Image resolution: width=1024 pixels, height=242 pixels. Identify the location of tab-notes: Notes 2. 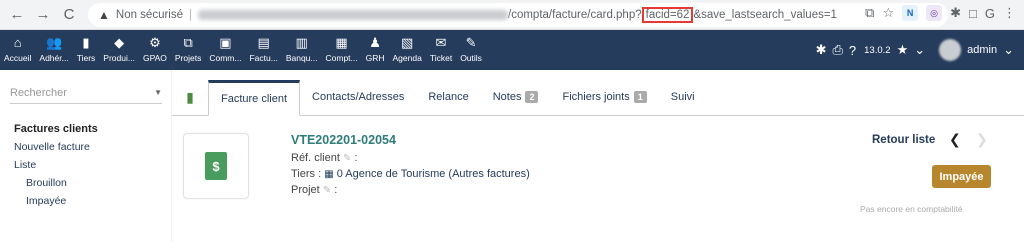
(516, 97).